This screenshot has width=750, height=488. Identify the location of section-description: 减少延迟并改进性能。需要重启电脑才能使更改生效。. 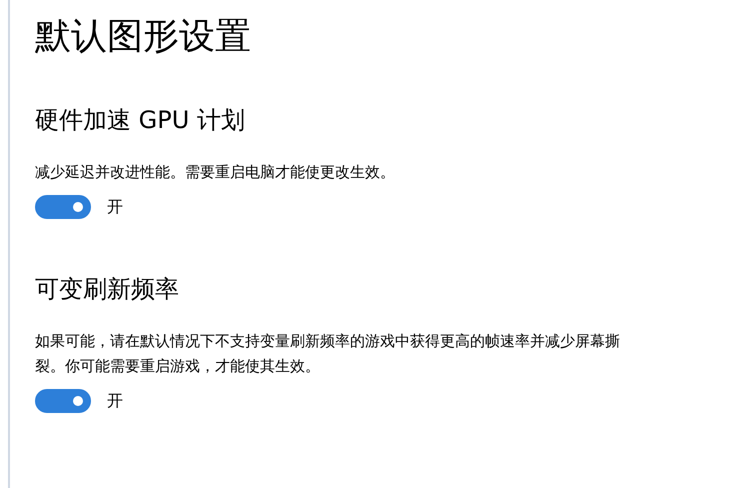
(215, 172).